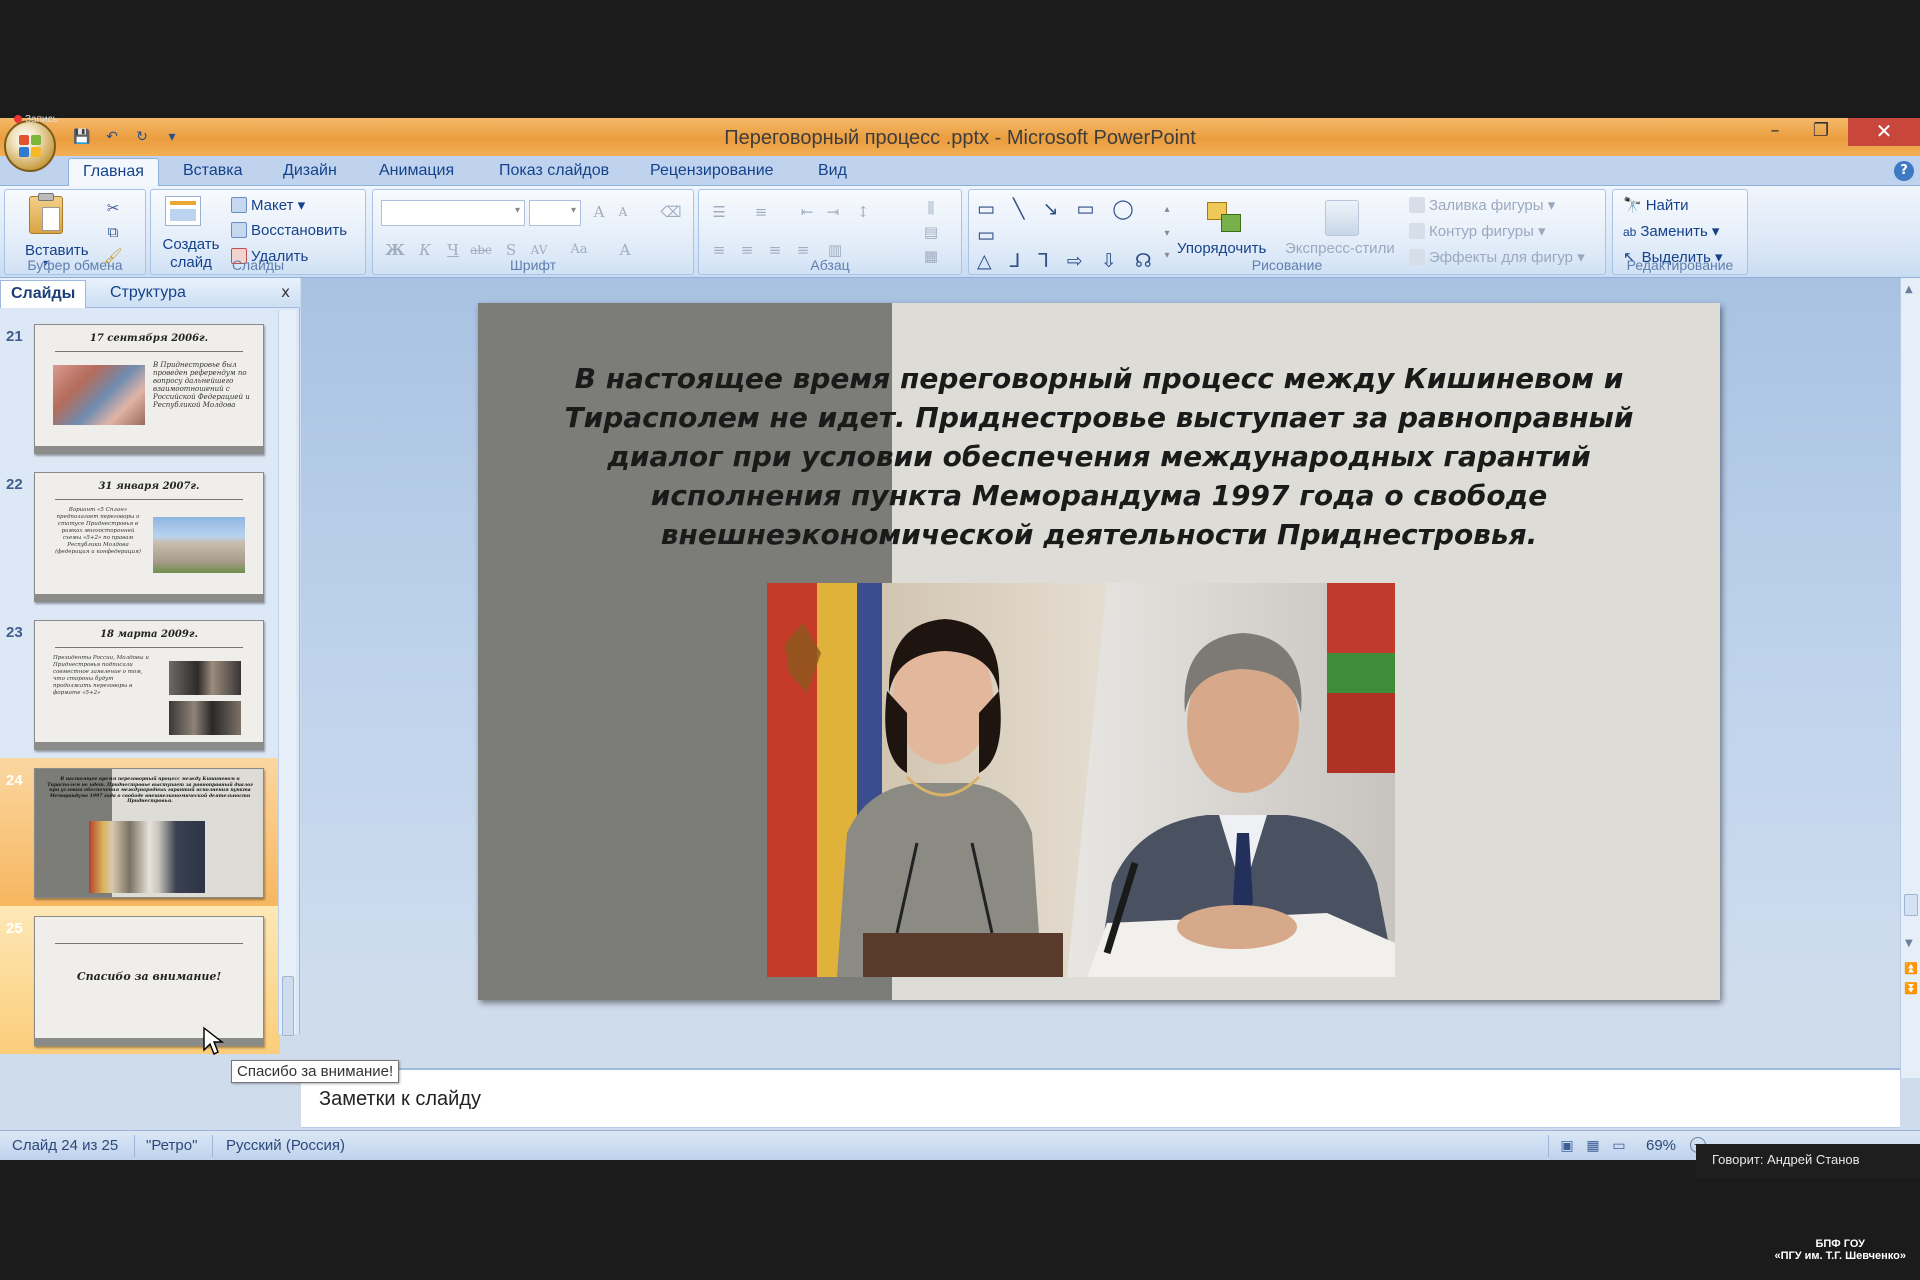 The width and height of the screenshot is (1920, 1280). What do you see at coordinates (1340, 248) in the screenshot?
I see `quick-styles-button: Экспресс-стили` at bounding box center [1340, 248].